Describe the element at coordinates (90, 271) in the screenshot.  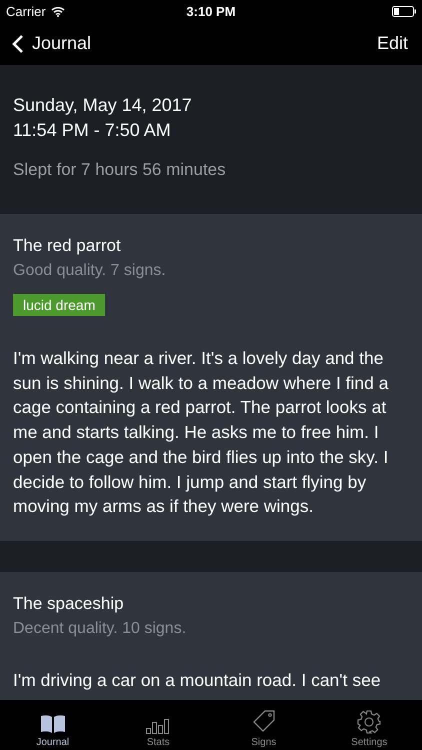
I see `dream-meta: Good quality. 7 signs.` at that location.